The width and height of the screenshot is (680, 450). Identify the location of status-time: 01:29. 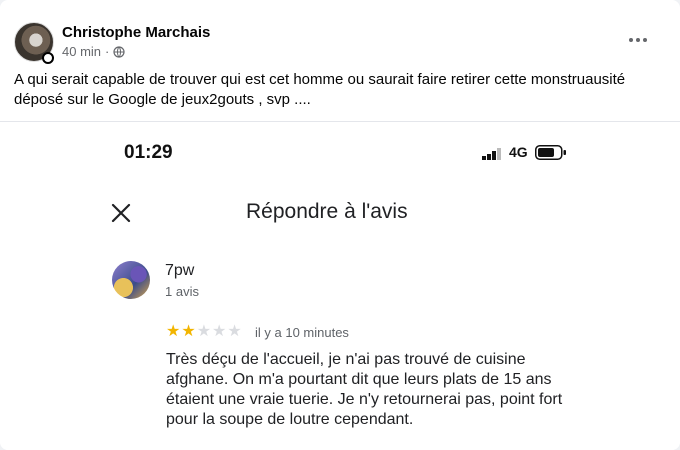
(148, 152).